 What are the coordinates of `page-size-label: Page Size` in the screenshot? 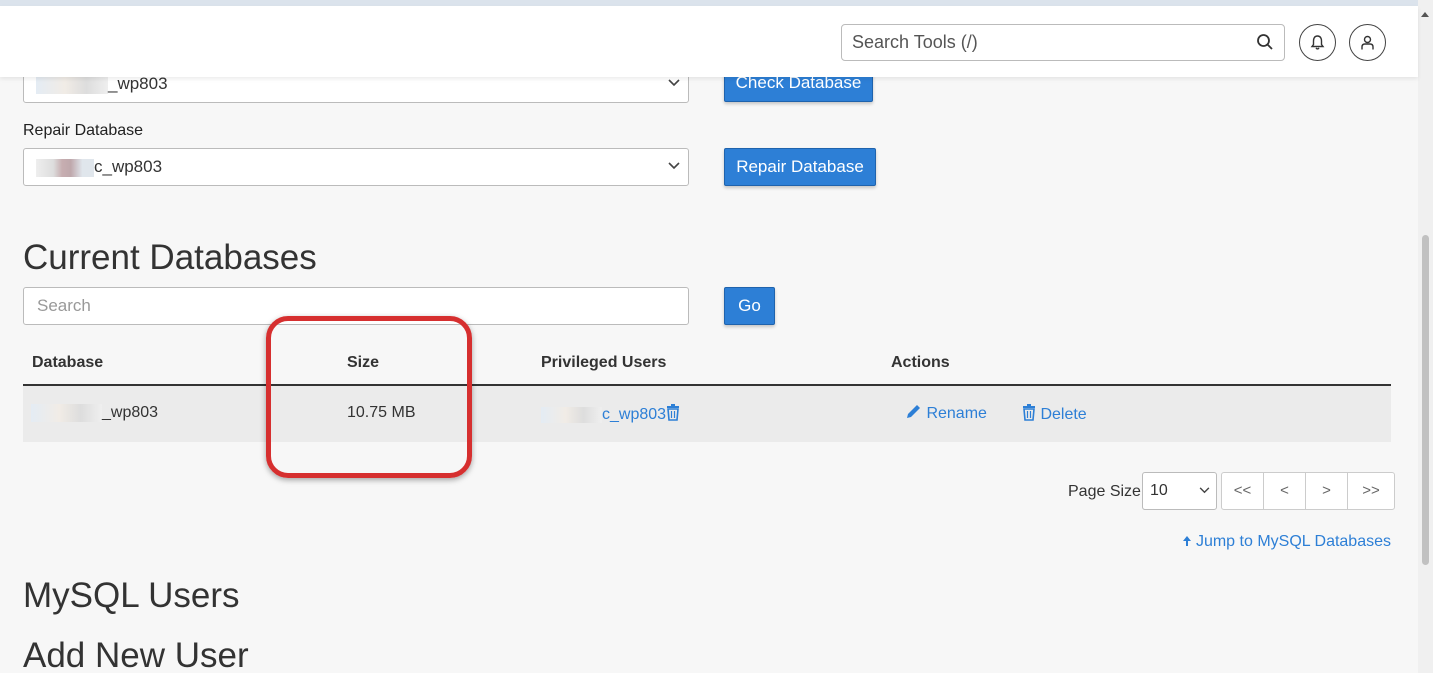 It's located at (1104, 491).